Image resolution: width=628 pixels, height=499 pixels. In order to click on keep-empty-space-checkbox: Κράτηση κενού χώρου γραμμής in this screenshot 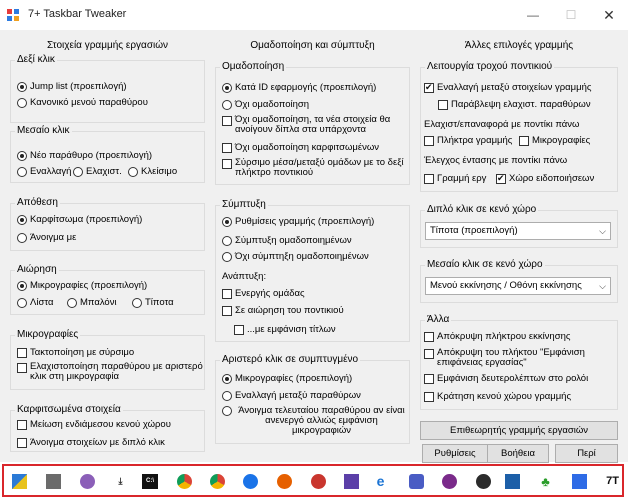, I will do `click(497, 396)`.